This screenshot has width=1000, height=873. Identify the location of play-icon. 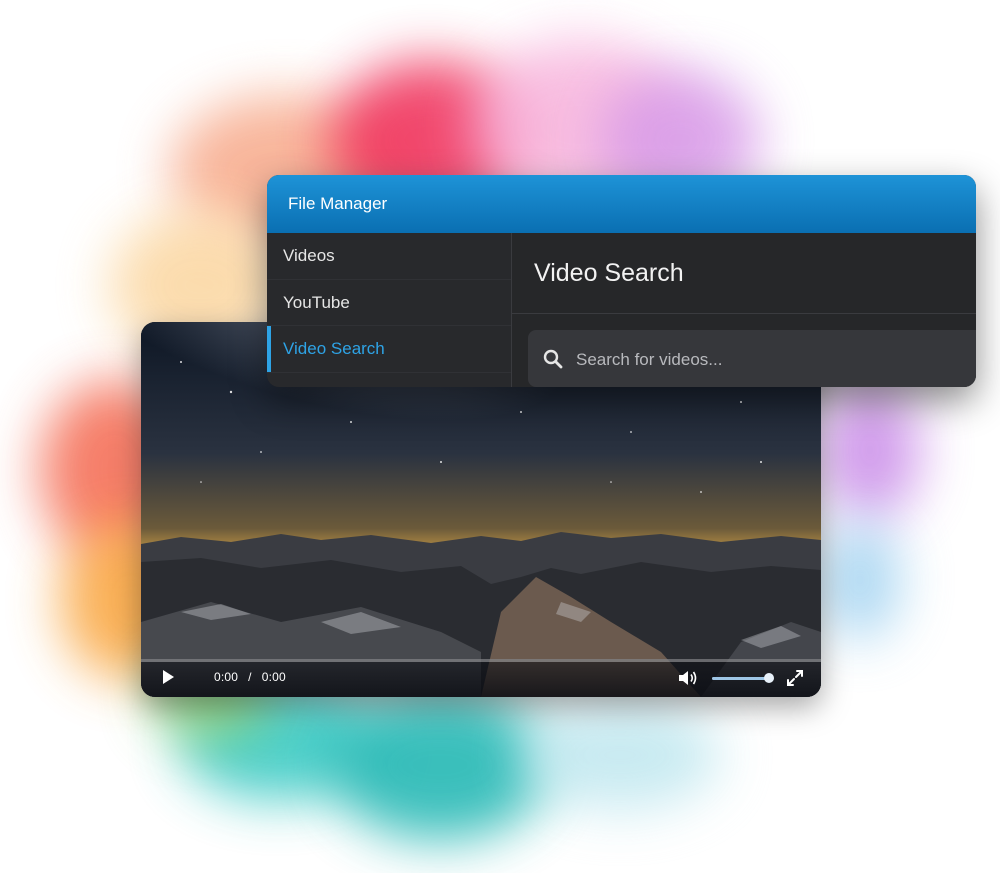
(168, 677).